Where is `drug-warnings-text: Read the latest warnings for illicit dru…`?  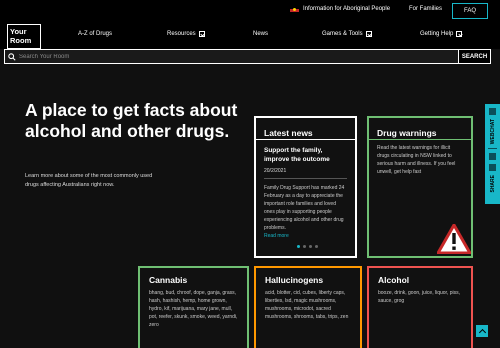
drug-warnings-text: Read the latest warnings for illicit dru… is located at coordinates (416, 160).